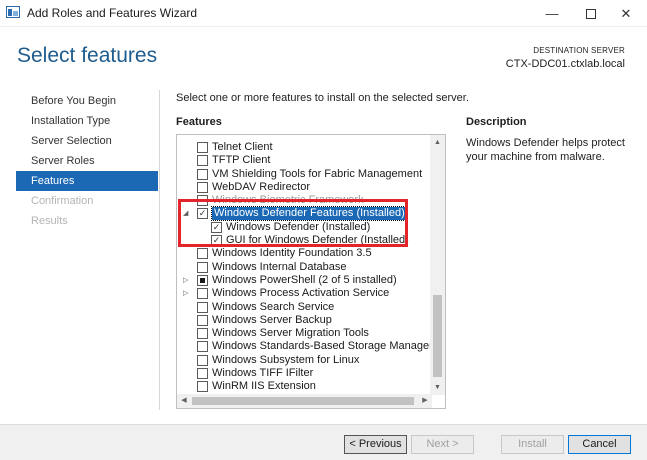  Describe the element at coordinates (599, 444) in the screenshot. I see `cancel-button: Cancel` at that location.